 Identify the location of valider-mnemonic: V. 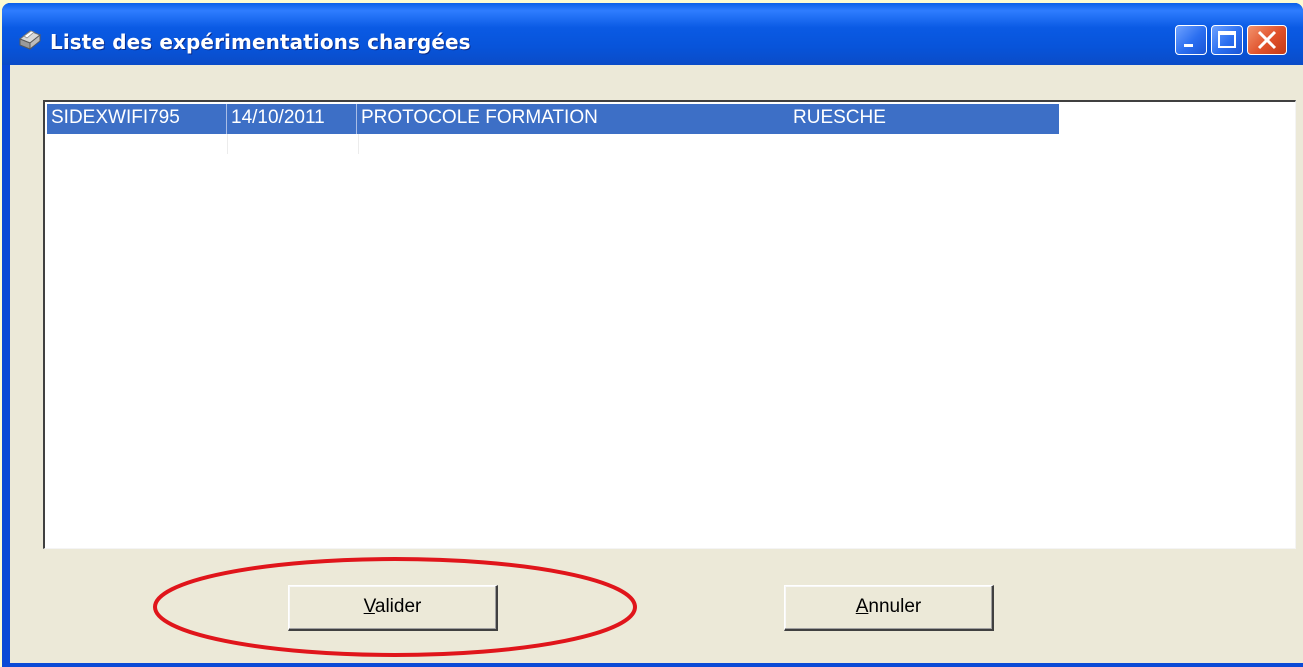
(369, 606).